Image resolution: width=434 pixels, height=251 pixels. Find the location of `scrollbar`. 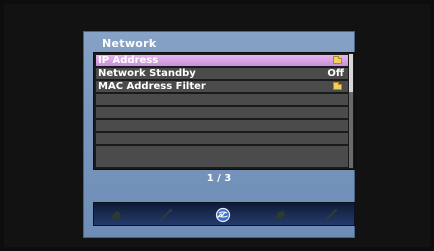

scrollbar is located at coordinates (351, 111).